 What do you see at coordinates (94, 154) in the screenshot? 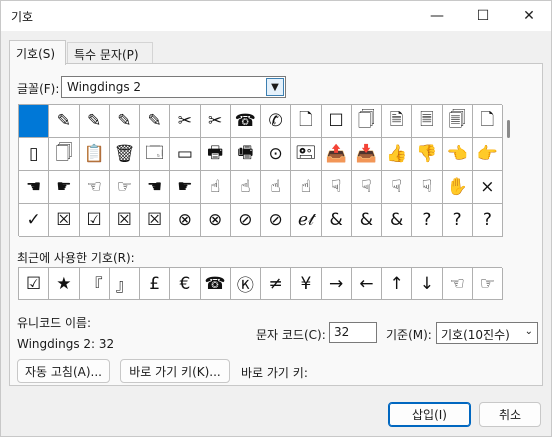
I see `symbol-cell: 📋` at bounding box center [94, 154].